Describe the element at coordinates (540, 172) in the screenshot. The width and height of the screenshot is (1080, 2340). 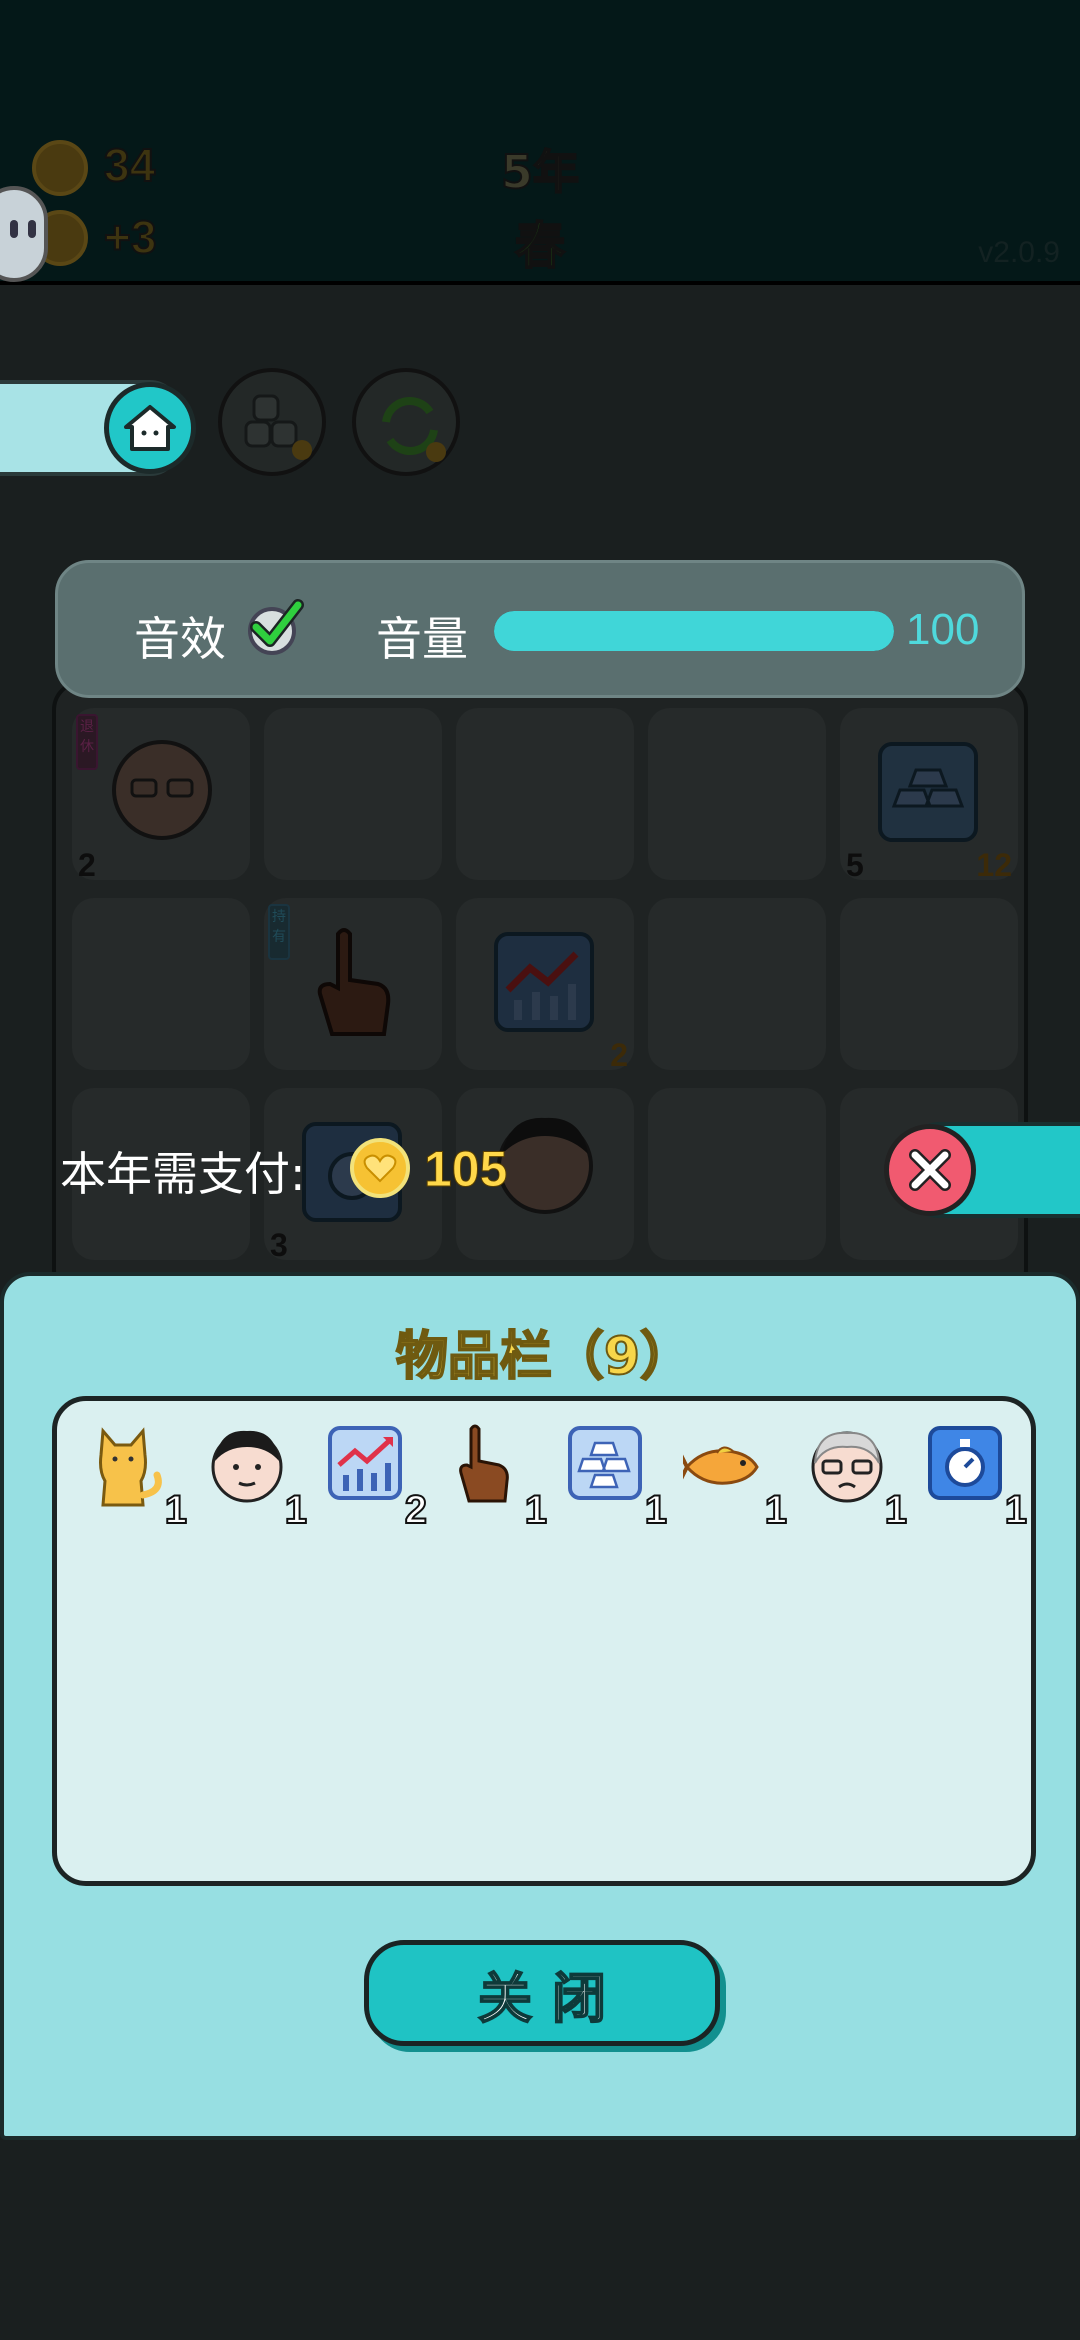
I see `year-label: 5年` at that location.